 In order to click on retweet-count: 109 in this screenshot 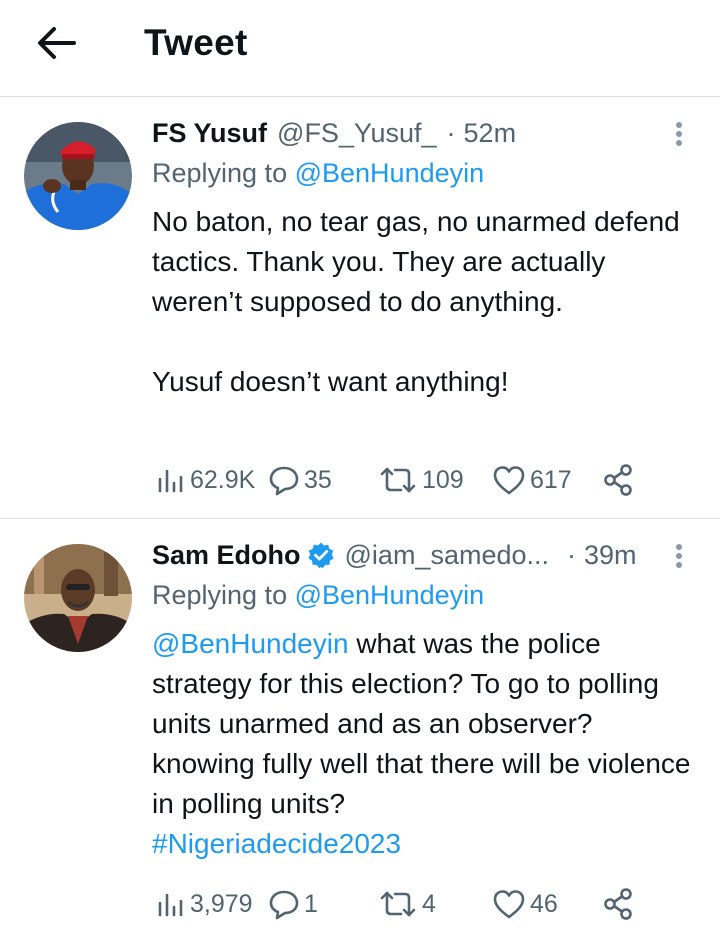, I will do `click(443, 479)`.